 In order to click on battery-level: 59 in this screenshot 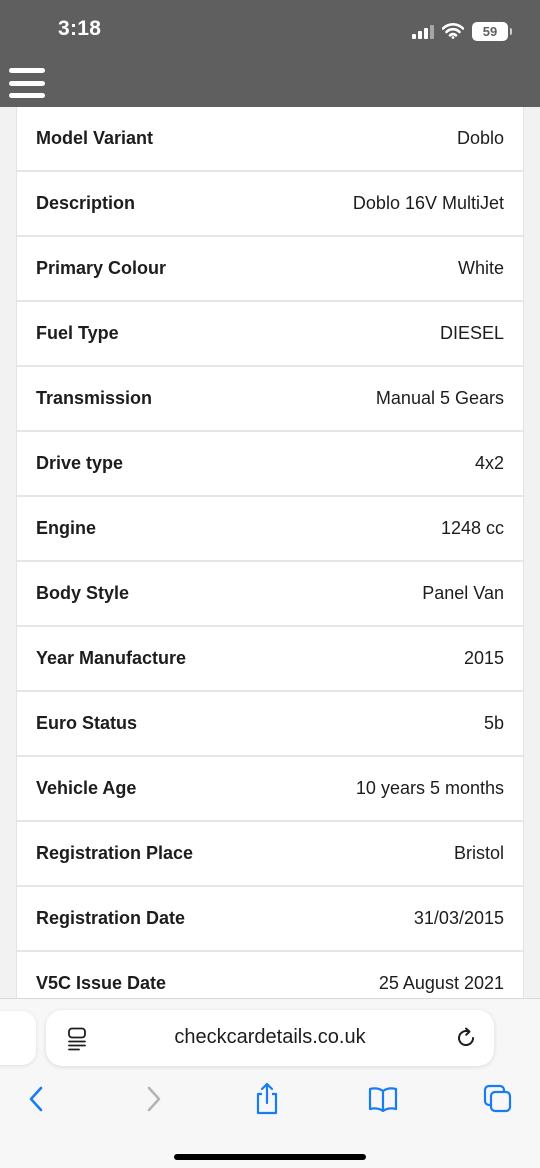, I will do `click(490, 31)`.